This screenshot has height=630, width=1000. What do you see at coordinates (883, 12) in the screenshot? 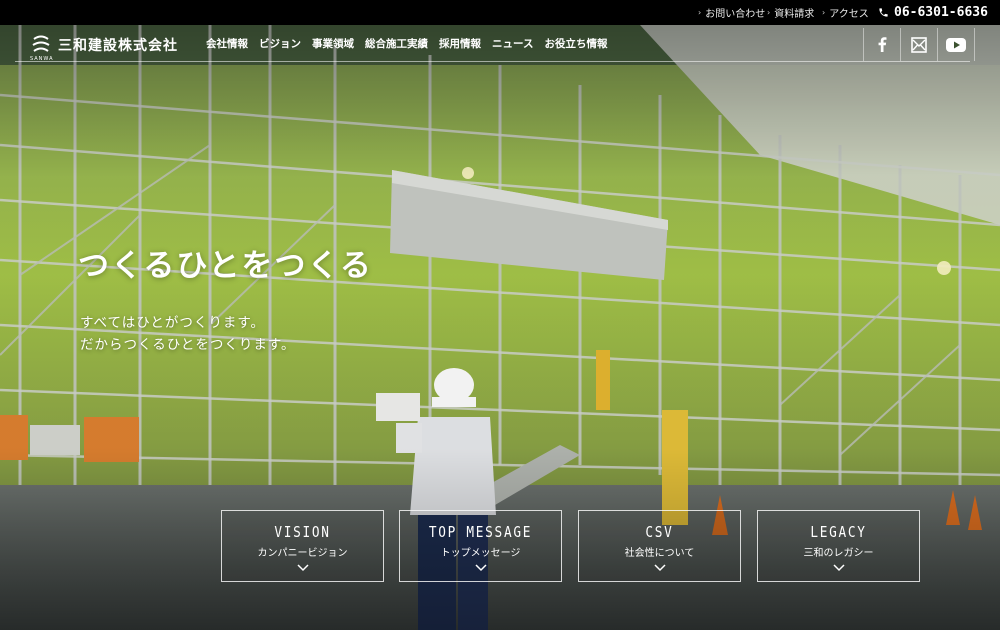
I see `phone-icon` at bounding box center [883, 12].